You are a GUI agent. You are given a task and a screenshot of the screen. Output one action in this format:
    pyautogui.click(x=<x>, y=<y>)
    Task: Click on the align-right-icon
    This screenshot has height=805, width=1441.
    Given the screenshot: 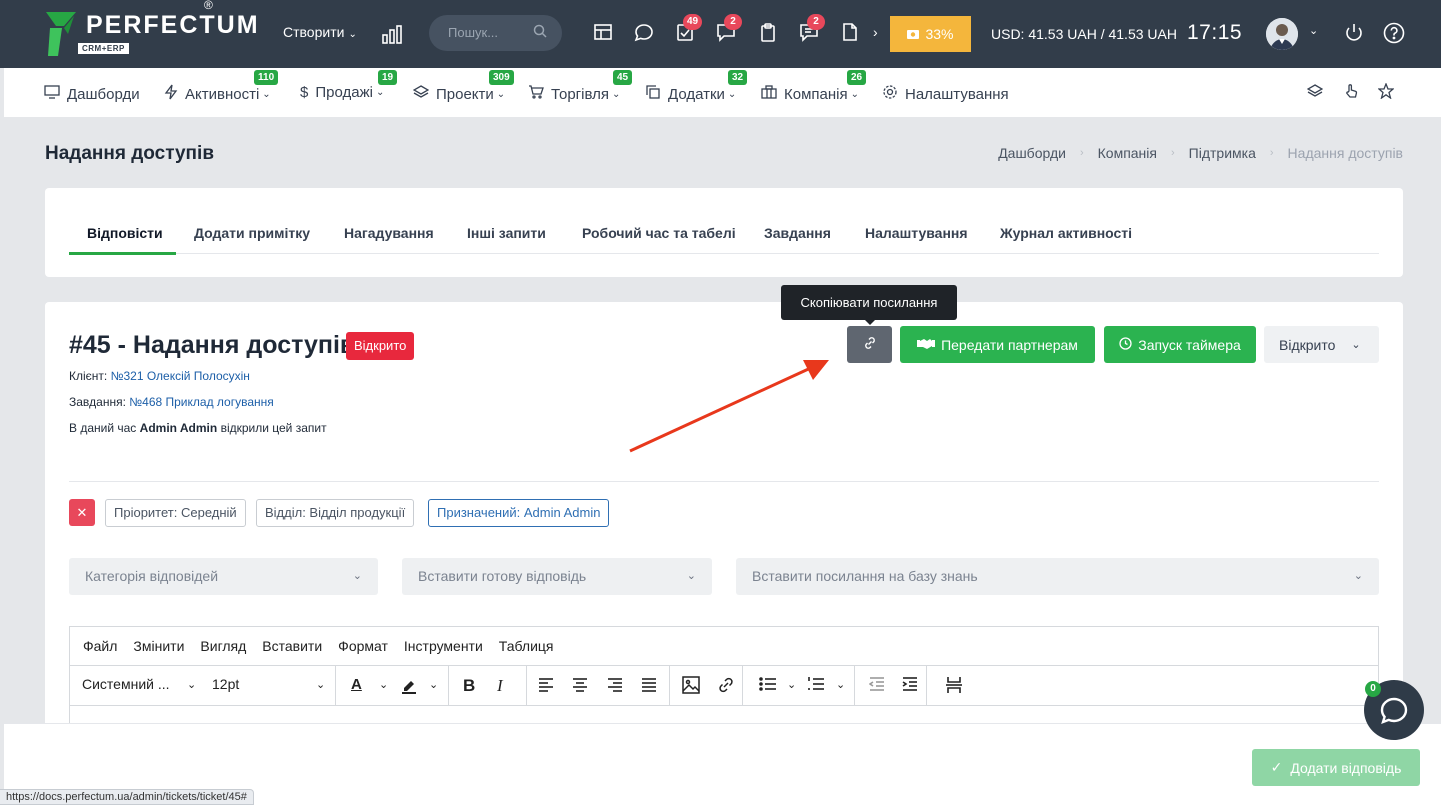 What is the action you would take?
    pyautogui.click(x=615, y=686)
    